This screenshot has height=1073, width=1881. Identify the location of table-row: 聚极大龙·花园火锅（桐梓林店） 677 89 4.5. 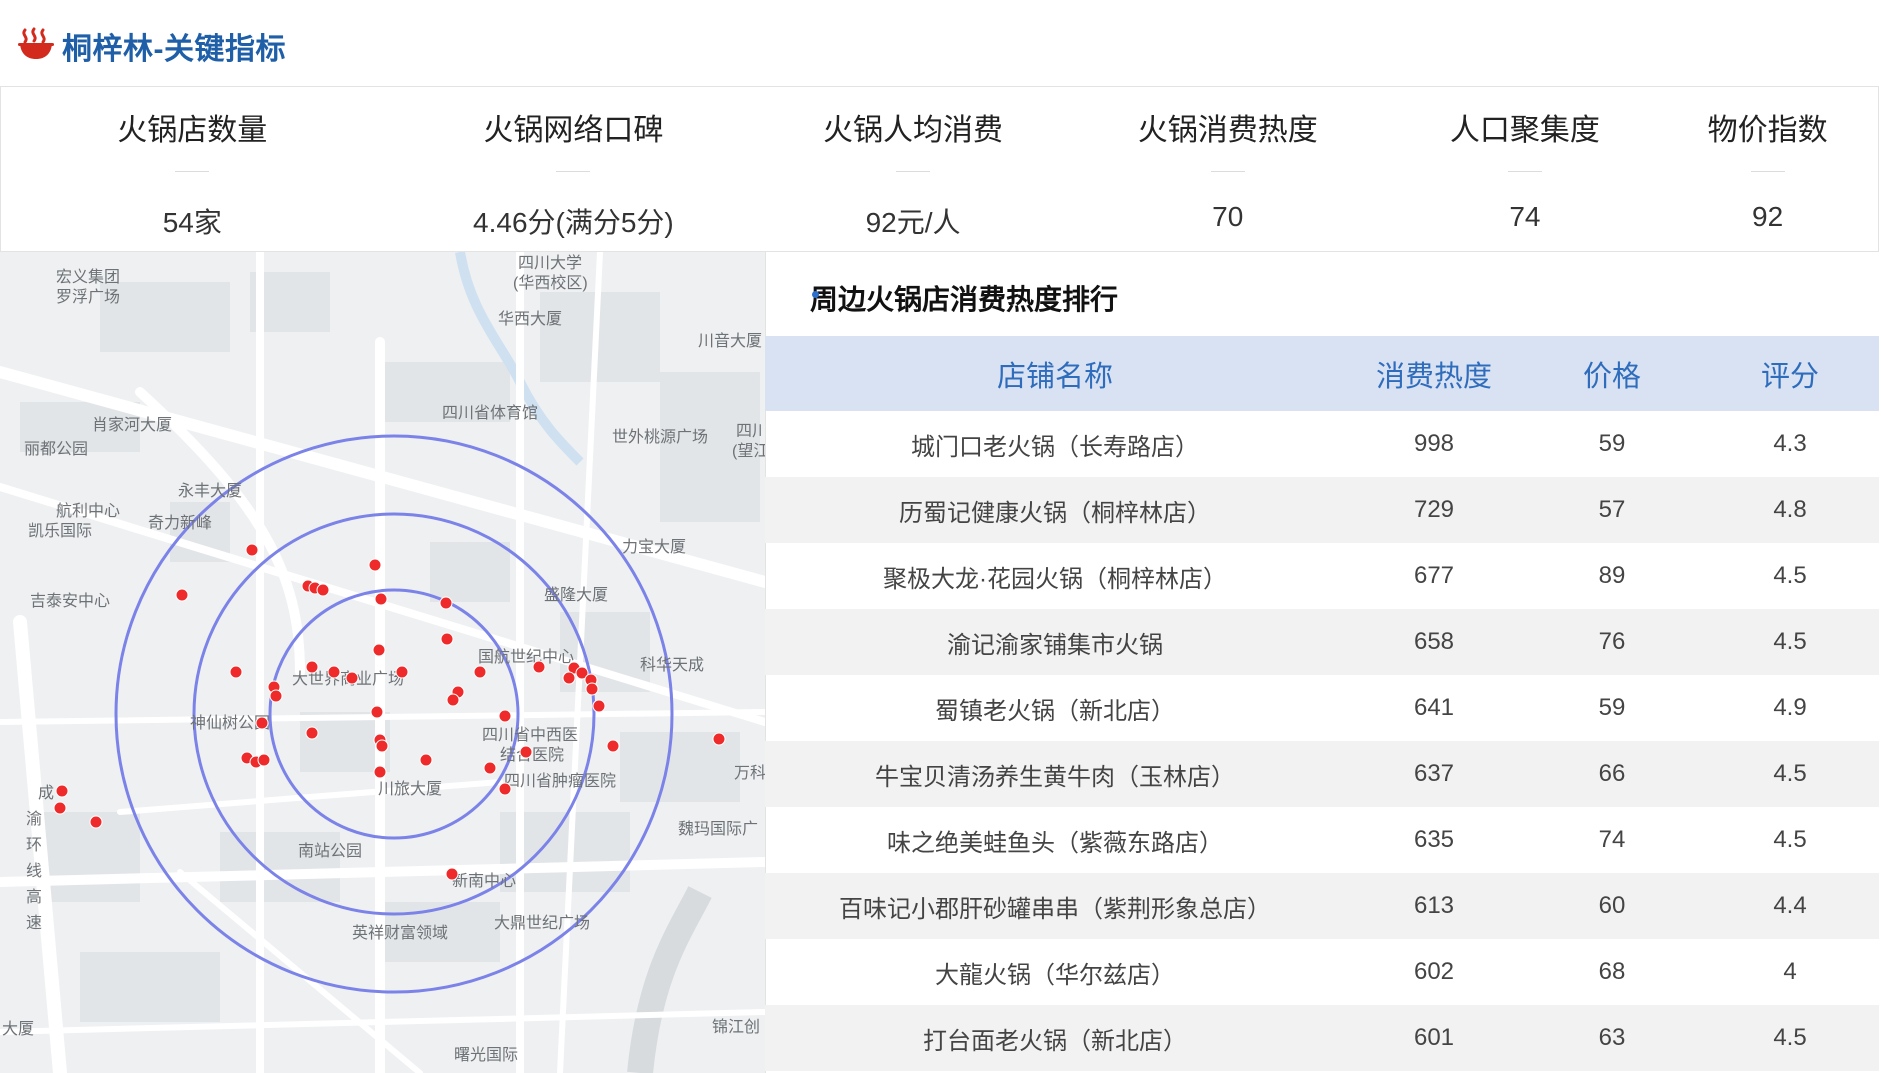
(1322, 576).